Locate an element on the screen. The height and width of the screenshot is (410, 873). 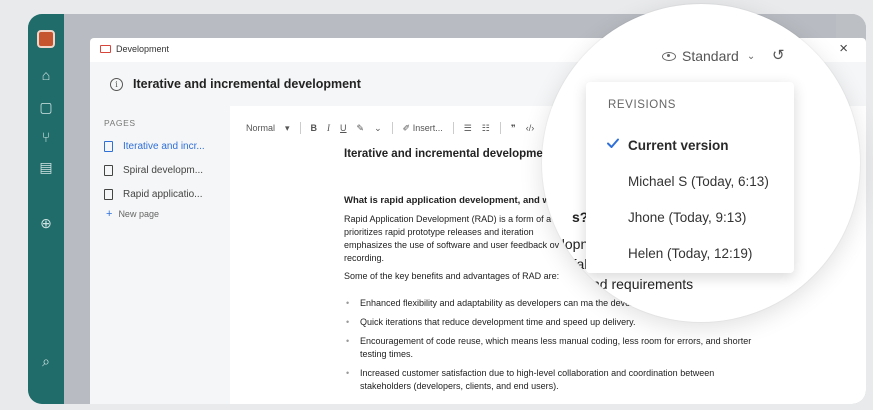
underline-button: U is located at coordinates (343, 128).